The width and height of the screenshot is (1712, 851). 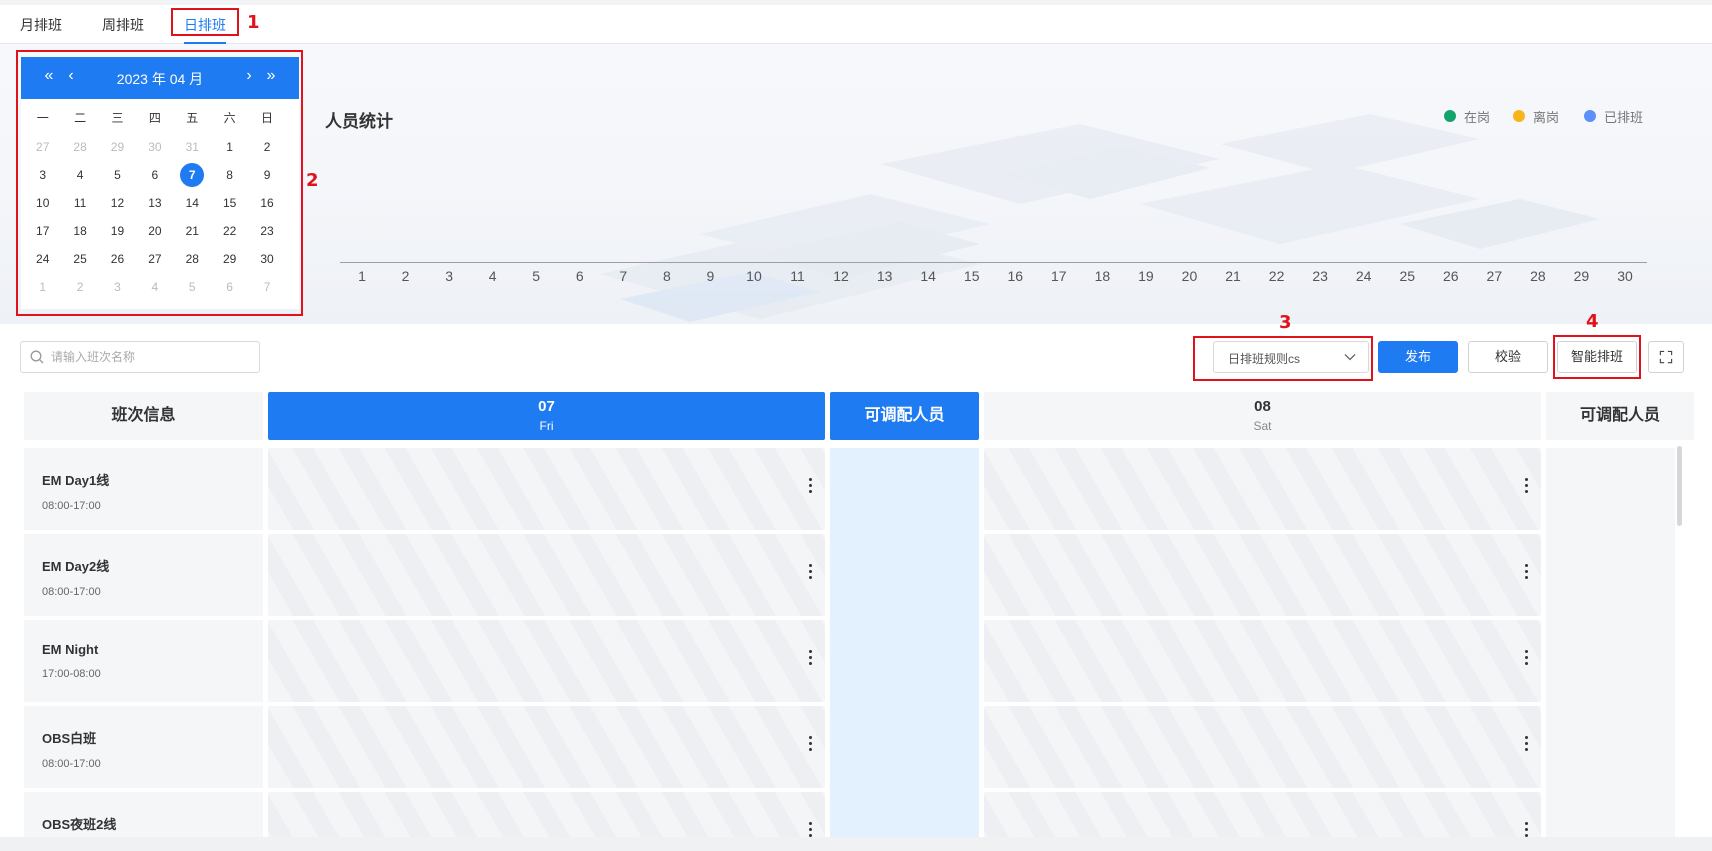 What do you see at coordinates (1666, 357) in the screenshot?
I see `fullscreen-button` at bounding box center [1666, 357].